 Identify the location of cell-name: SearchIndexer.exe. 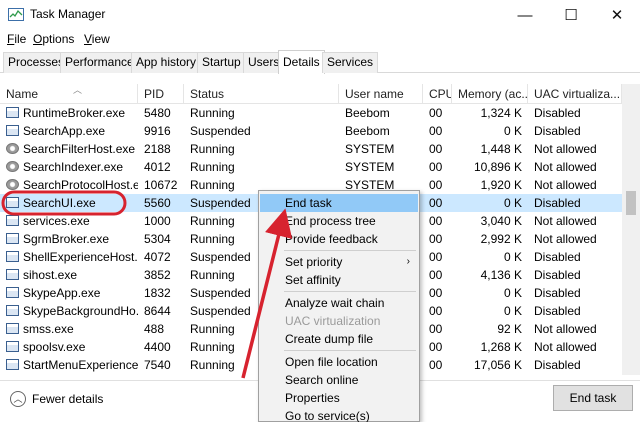
(69, 167).